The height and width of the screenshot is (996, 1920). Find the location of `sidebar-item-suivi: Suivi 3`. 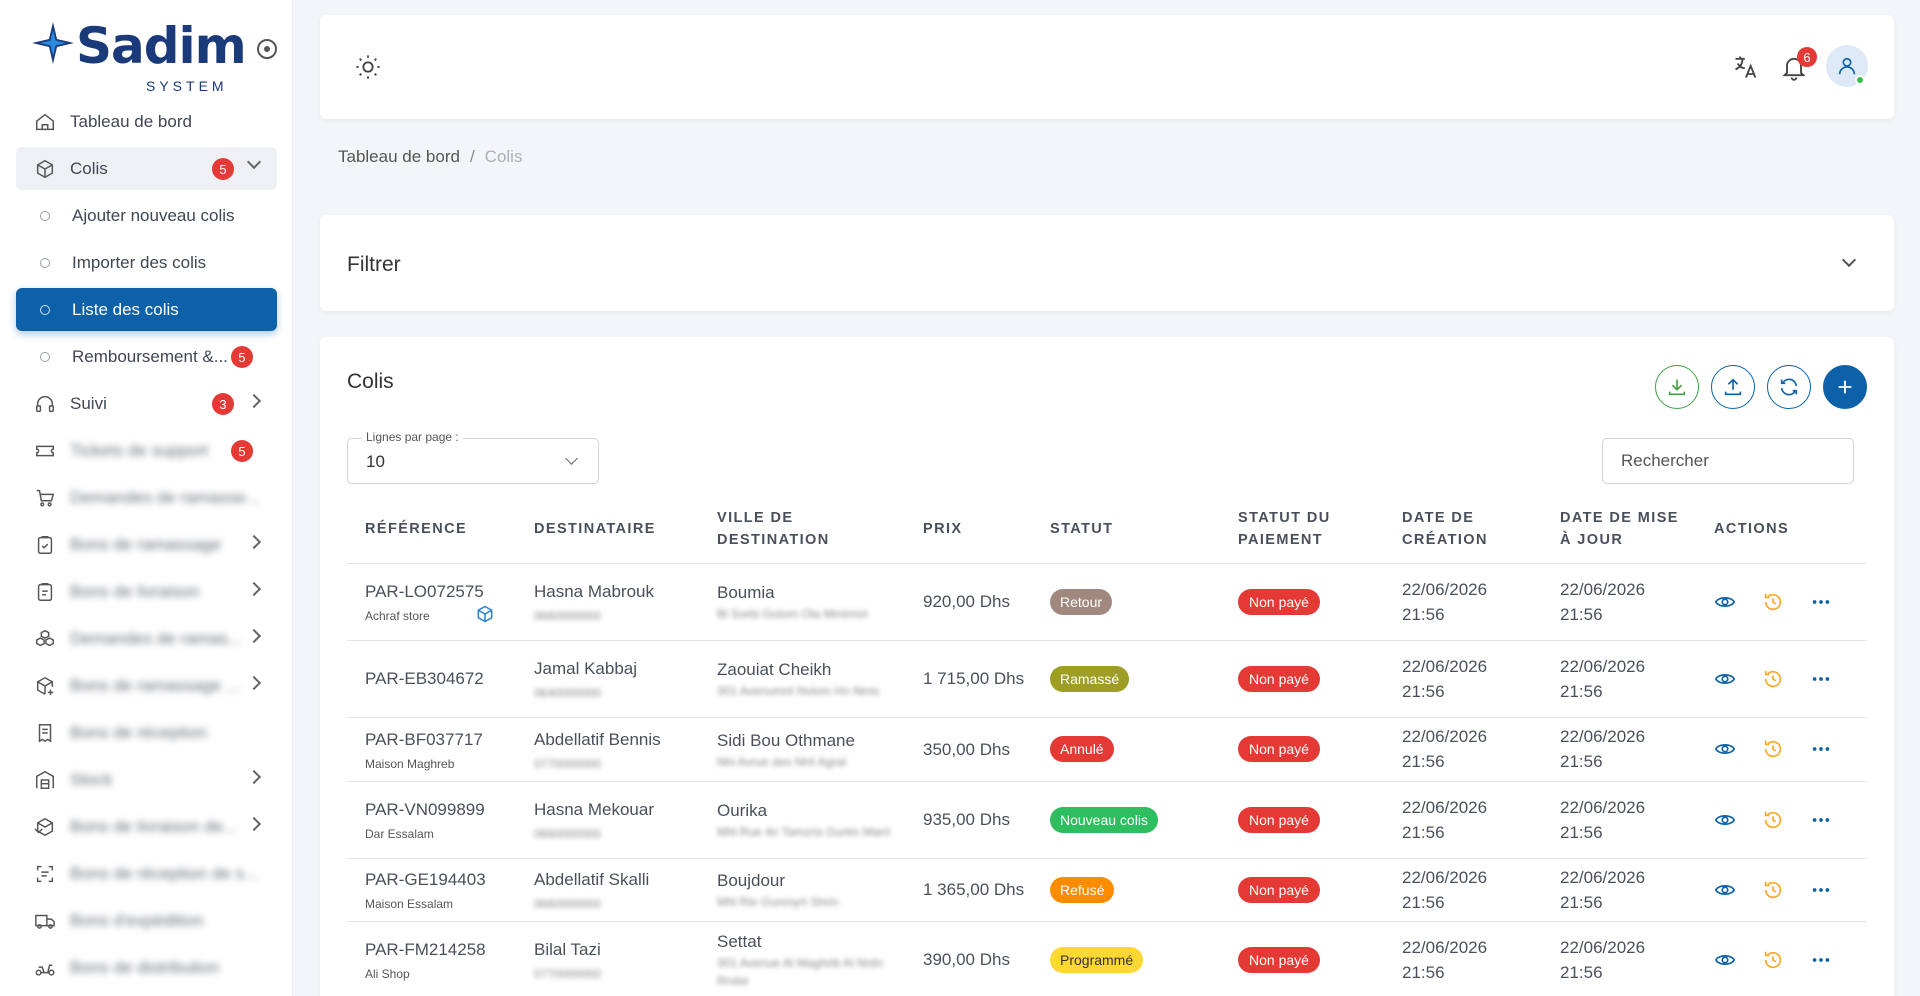

sidebar-item-suivi: Suivi 3 is located at coordinates (146, 403).